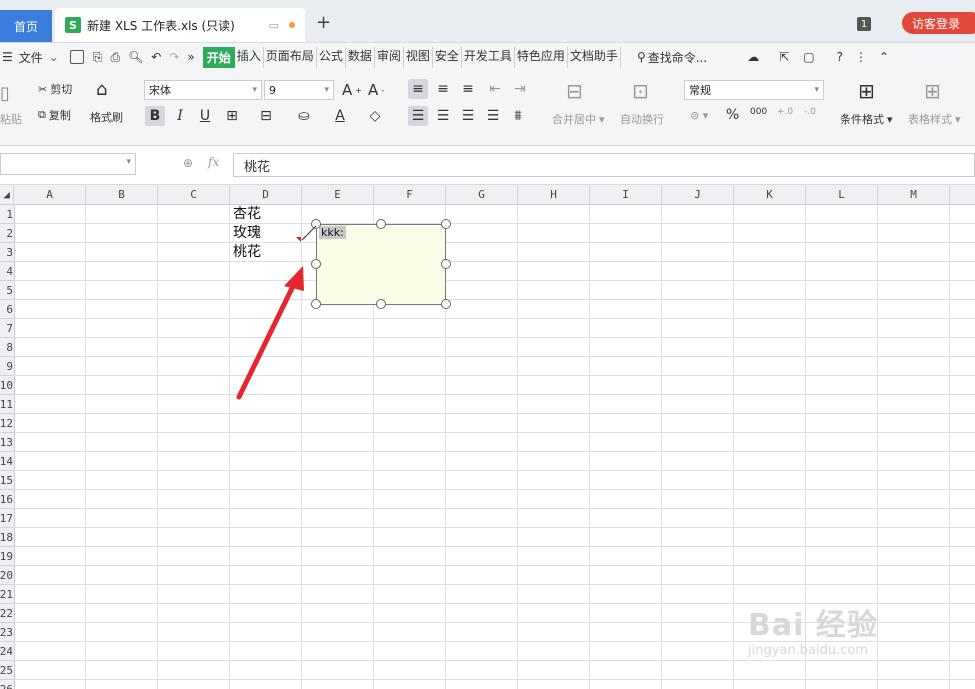 Image resolution: width=975 pixels, height=689 pixels. What do you see at coordinates (813, 625) in the screenshot?
I see `watermark-logo: Bai 经验` at bounding box center [813, 625].